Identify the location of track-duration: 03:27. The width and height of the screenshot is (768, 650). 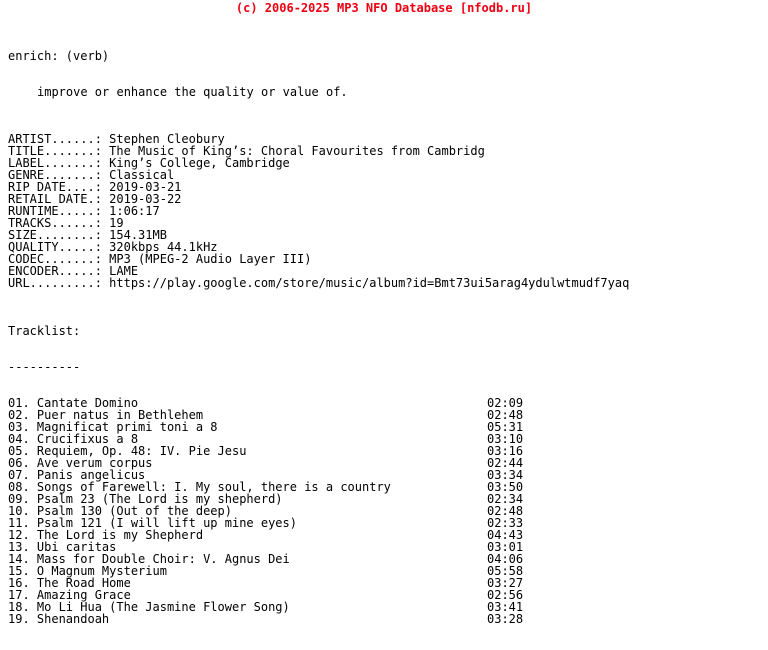
(505, 583).